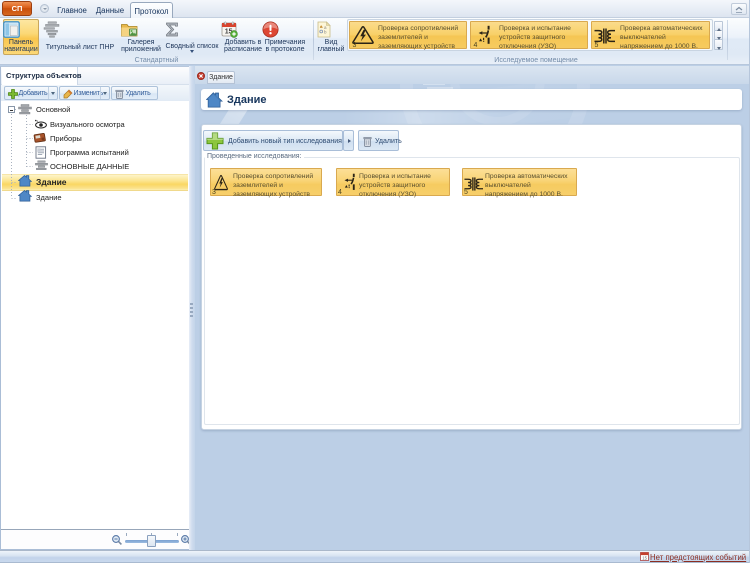 Image resolution: width=750 pixels, height=563 pixels. I want to click on svg-text: 15, so click(644, 557).